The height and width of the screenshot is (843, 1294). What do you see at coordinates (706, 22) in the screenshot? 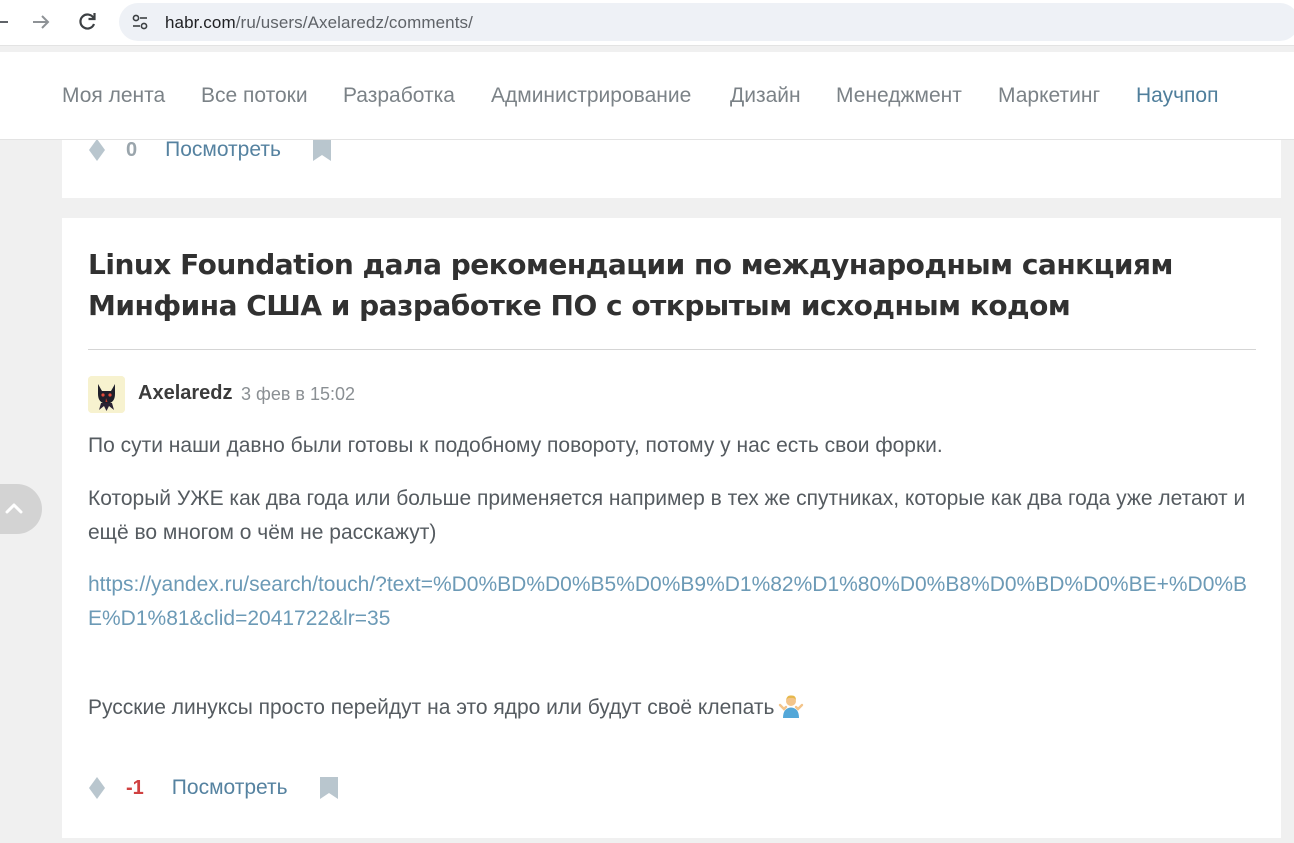
I see `address-bar: habr.com/ru/users/Axelaredz/comments/` at bounding box center [706, 22].